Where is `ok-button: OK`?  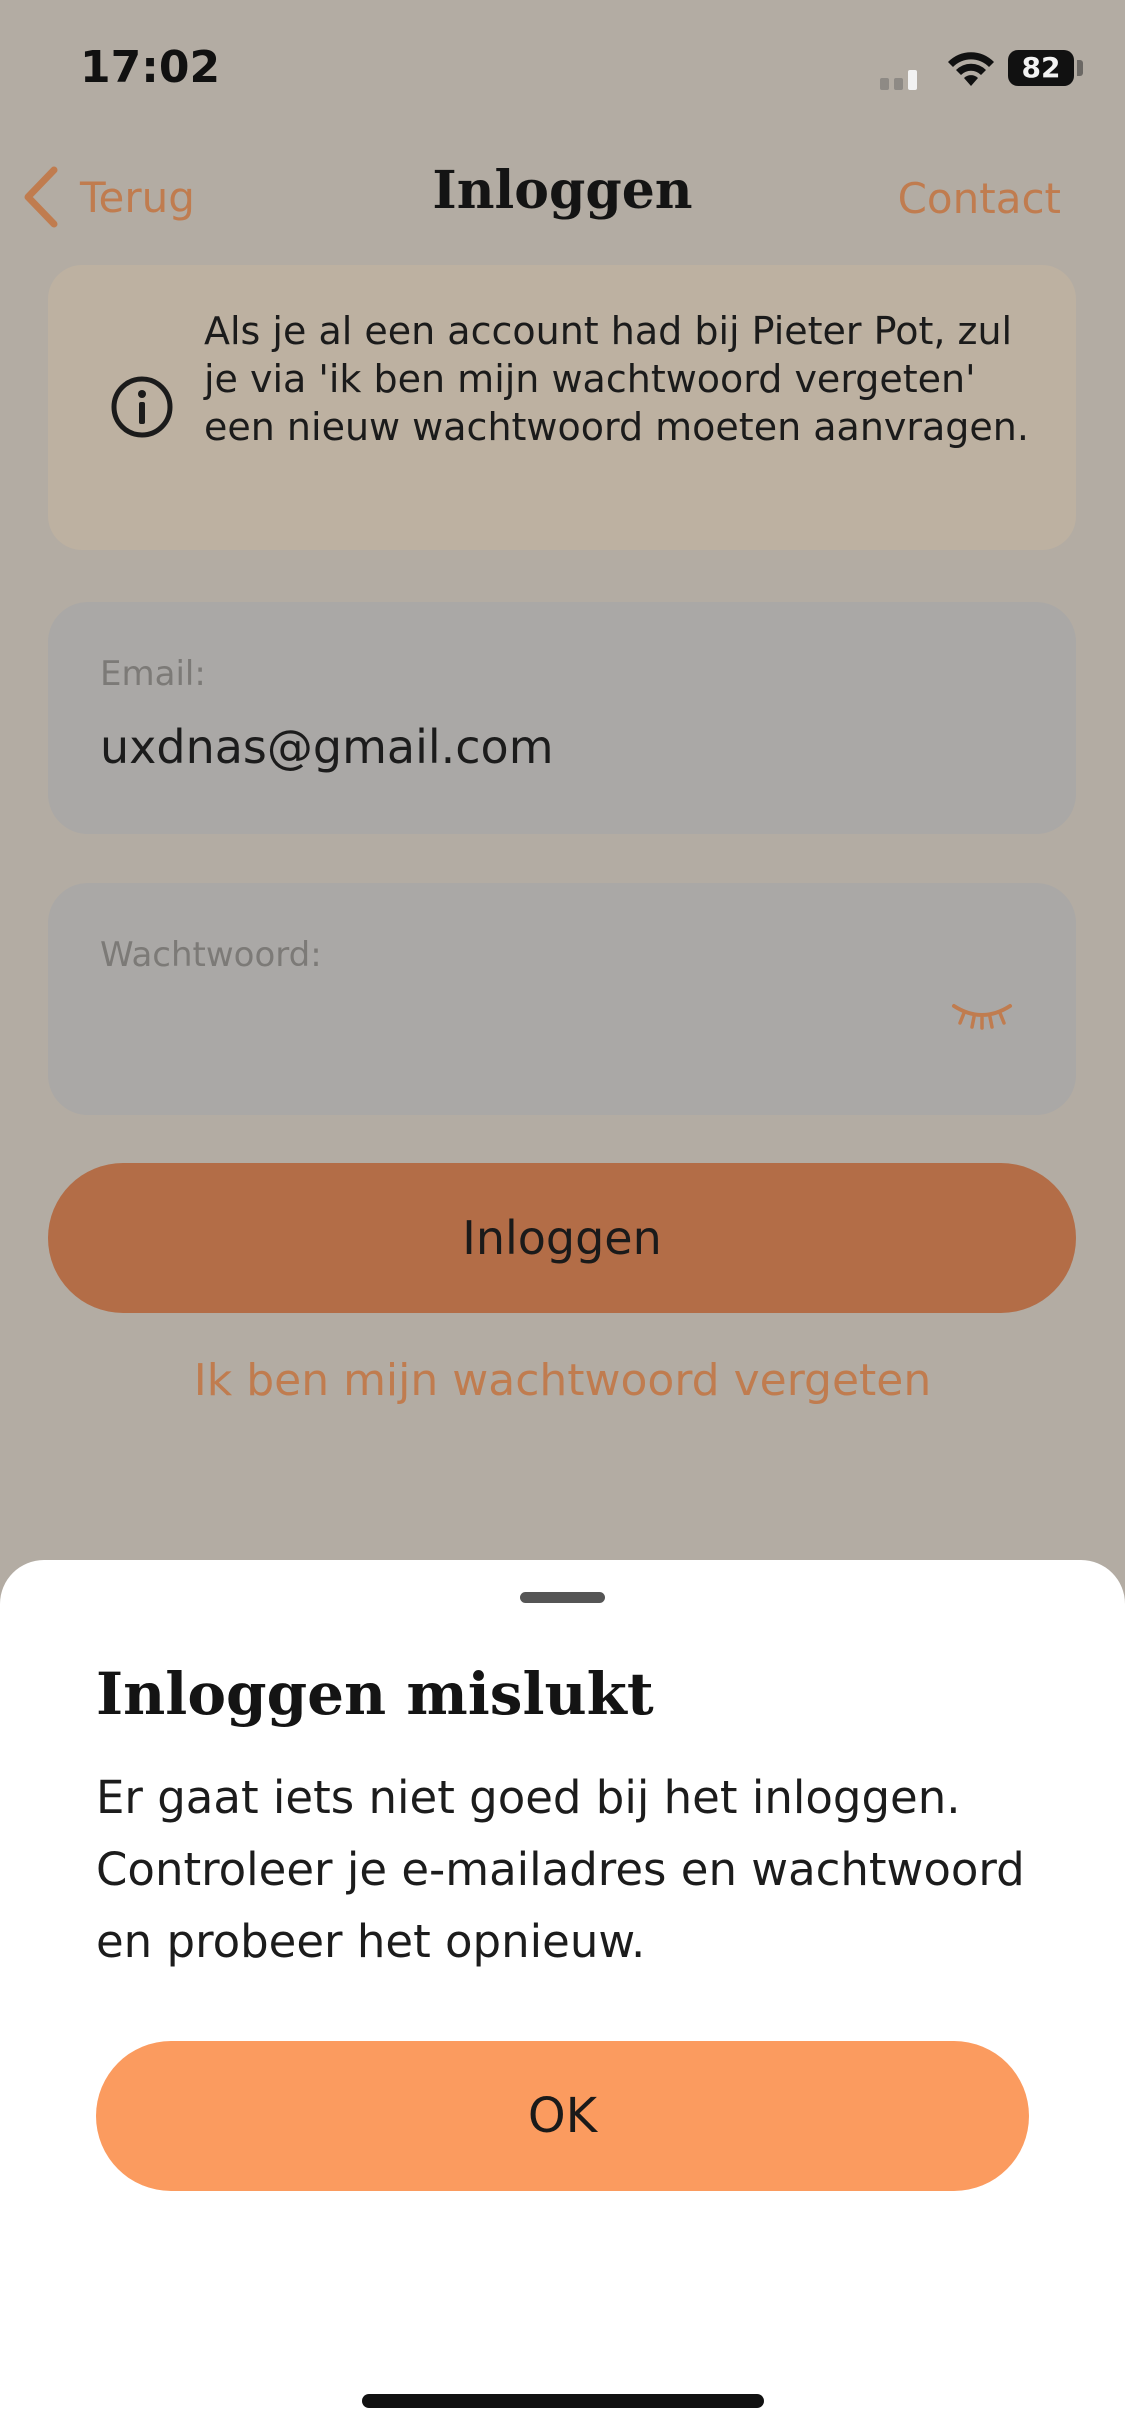
ok-button: OK is located at coordinates (562, 2116).